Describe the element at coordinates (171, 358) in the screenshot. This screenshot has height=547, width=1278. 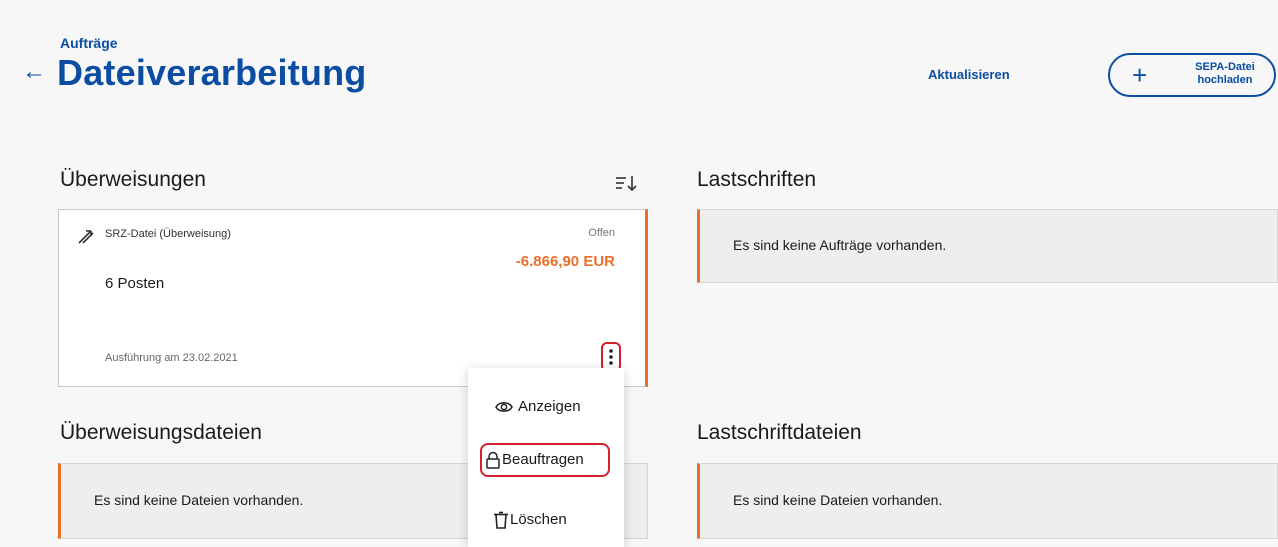
I see `card-execution-date: Ausführung am 23.02.2021` at that location.